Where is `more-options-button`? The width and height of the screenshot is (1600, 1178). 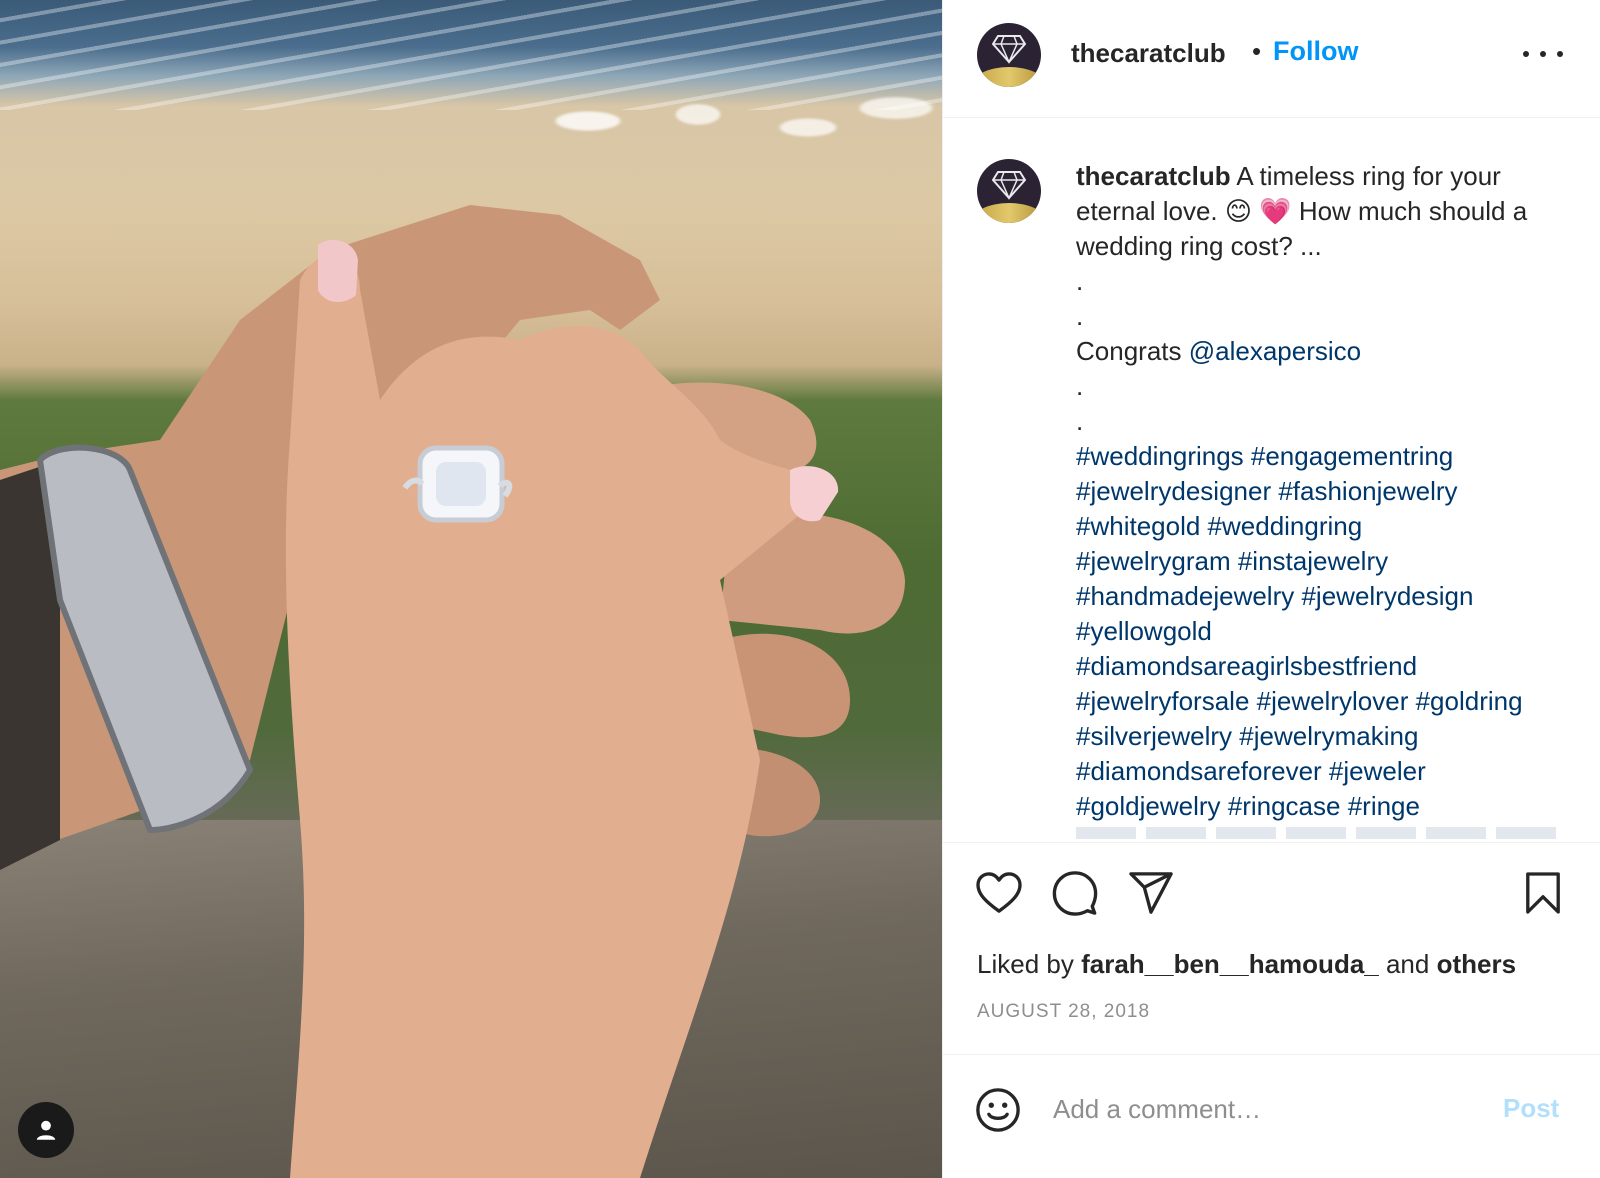 more-options-button is located at coordinates (1543, 54).